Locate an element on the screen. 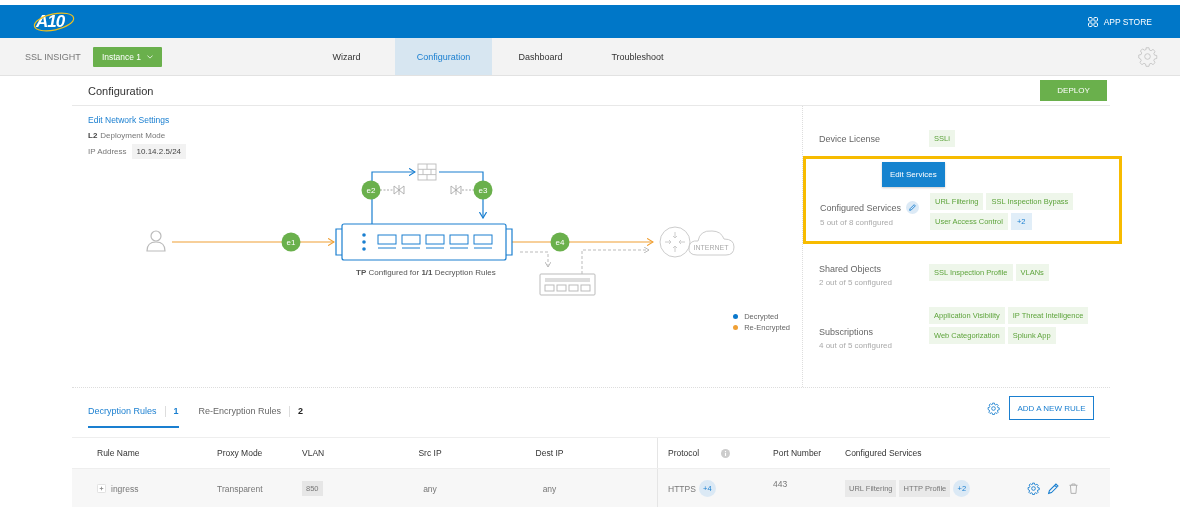  server-icon is located at coordinates (567, 284).